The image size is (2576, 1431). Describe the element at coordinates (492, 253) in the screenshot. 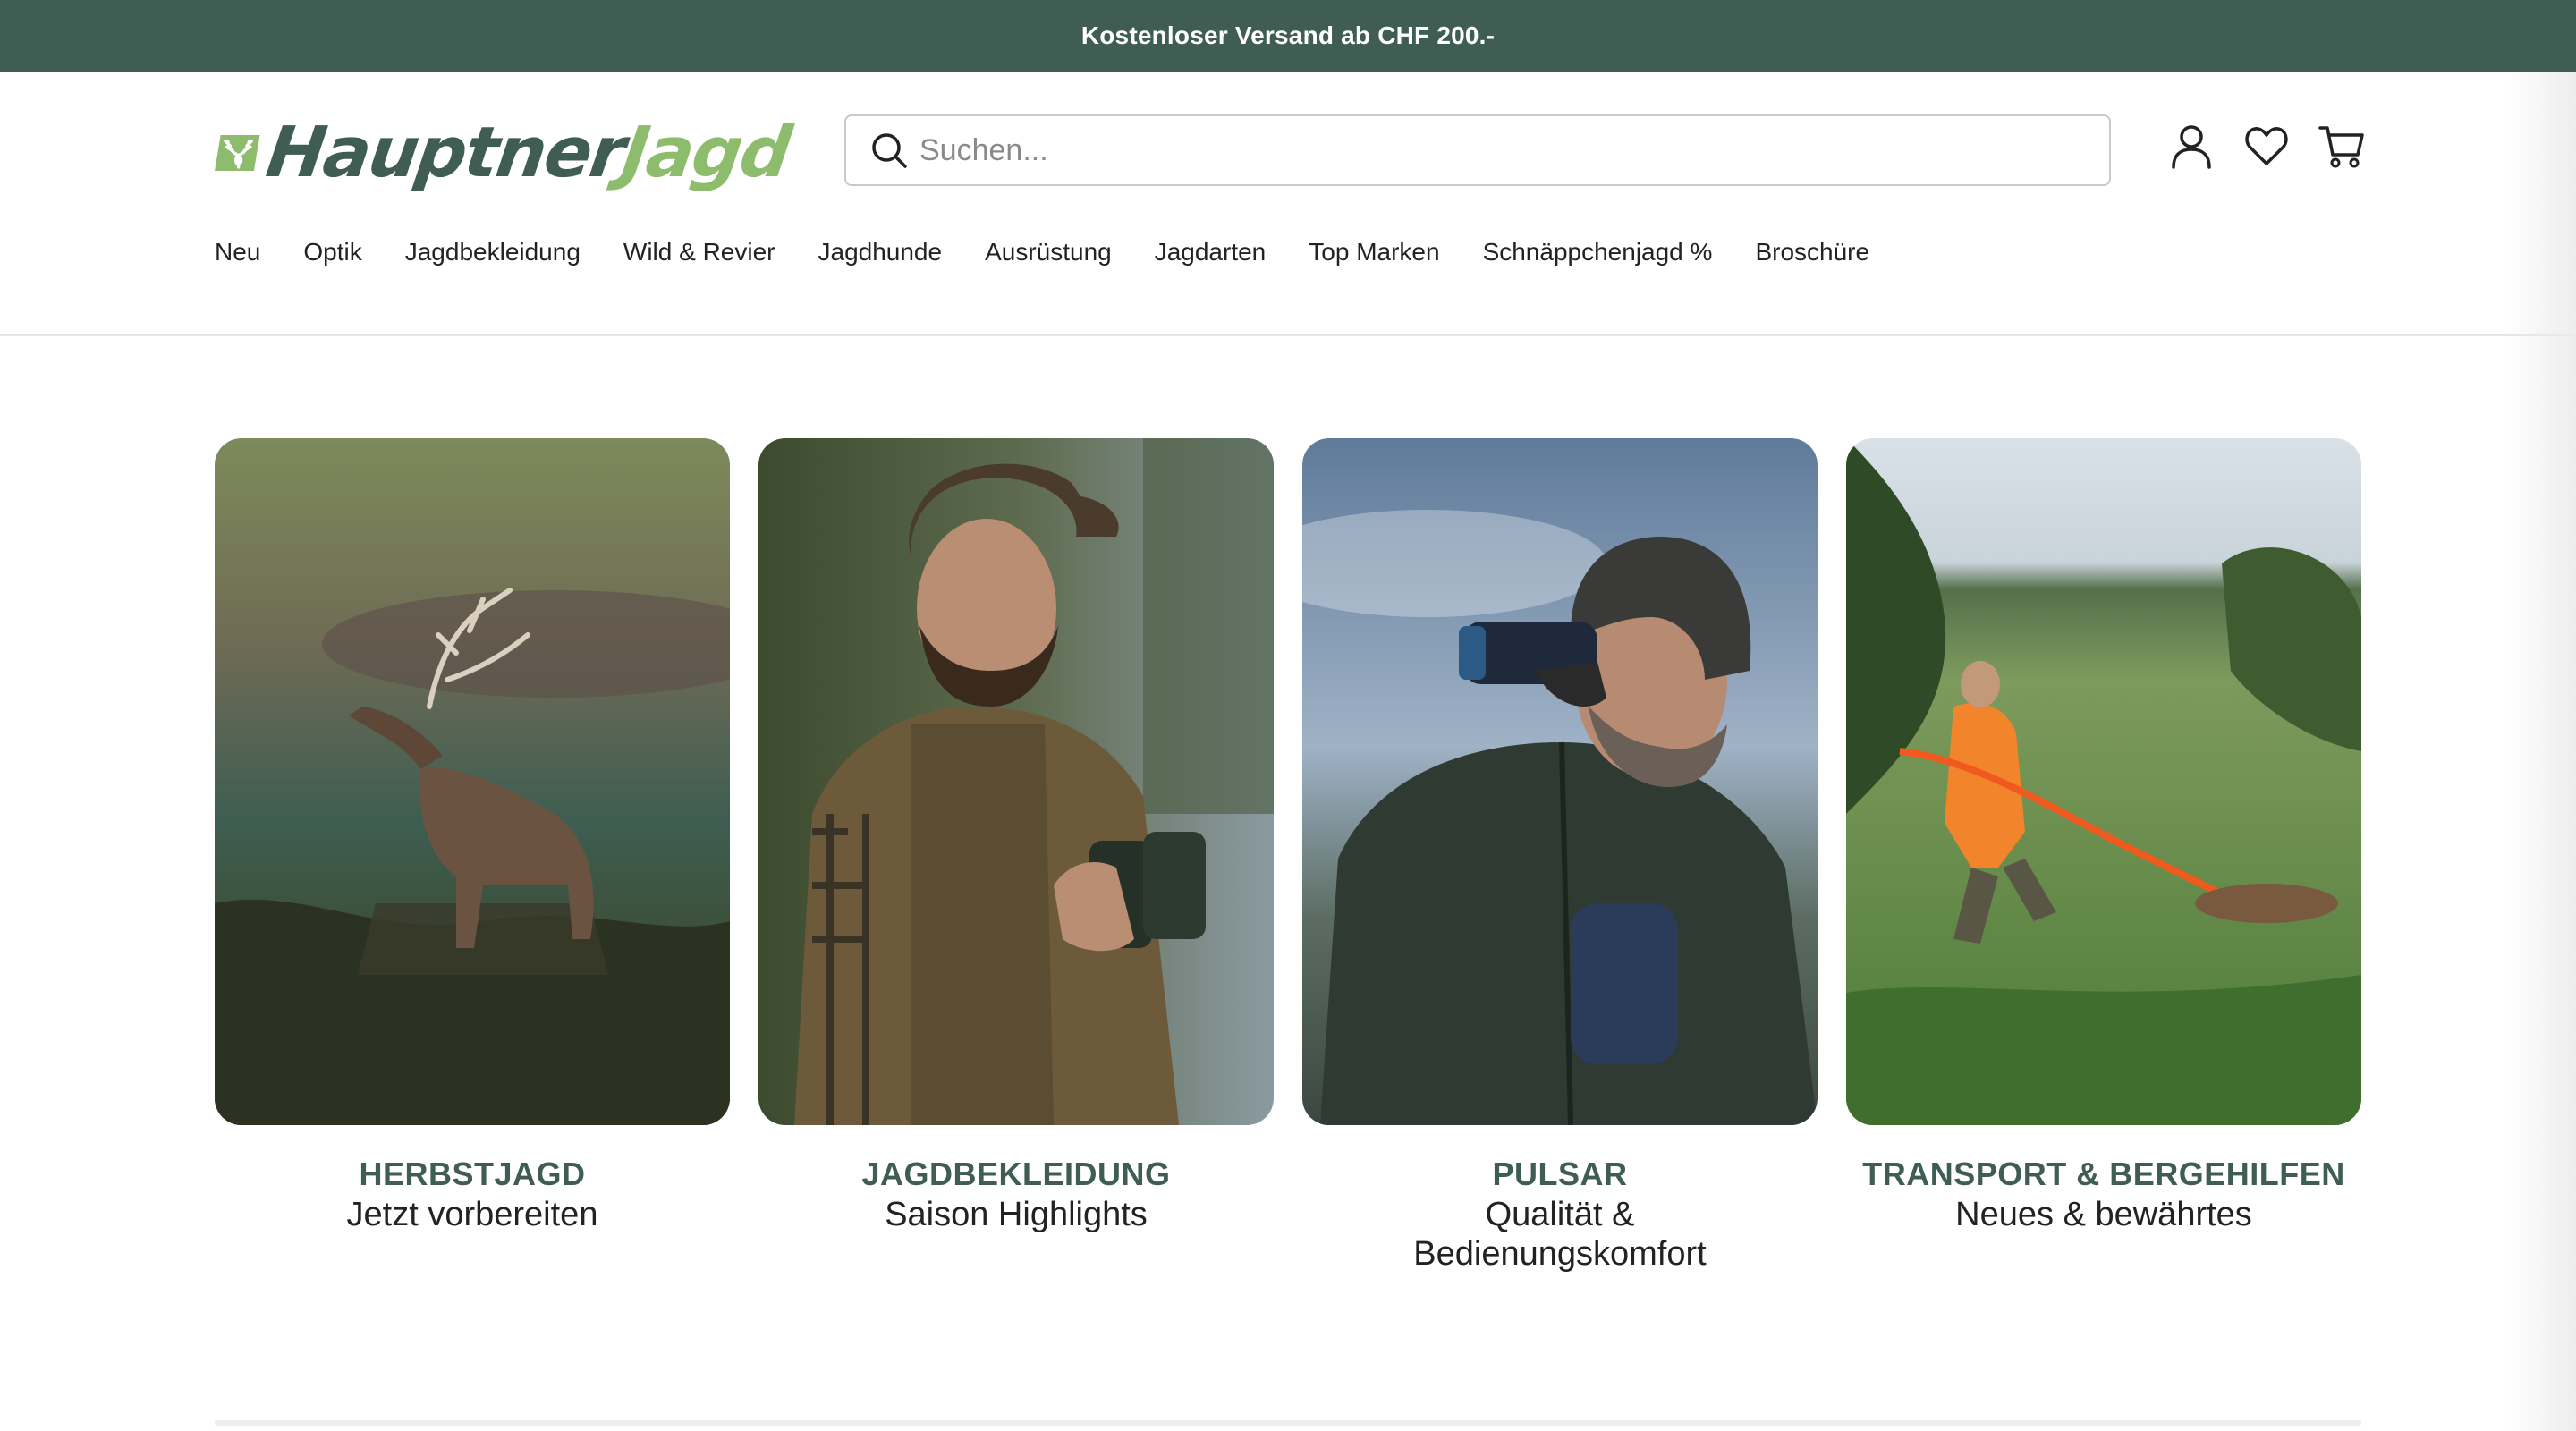

I see `nav-item-jagdbekleidung: Jagdbekleidung` at that location.